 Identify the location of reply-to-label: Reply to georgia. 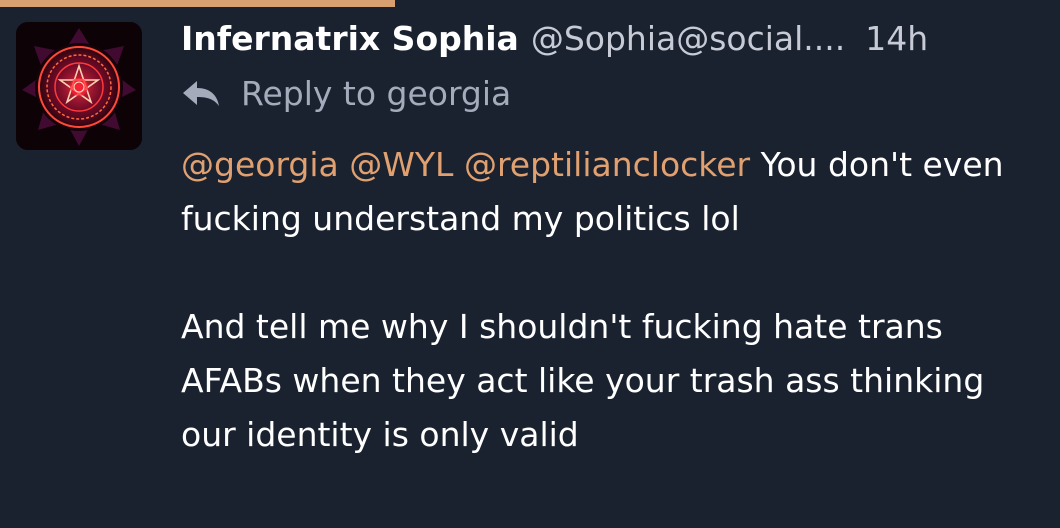
(376, 93).